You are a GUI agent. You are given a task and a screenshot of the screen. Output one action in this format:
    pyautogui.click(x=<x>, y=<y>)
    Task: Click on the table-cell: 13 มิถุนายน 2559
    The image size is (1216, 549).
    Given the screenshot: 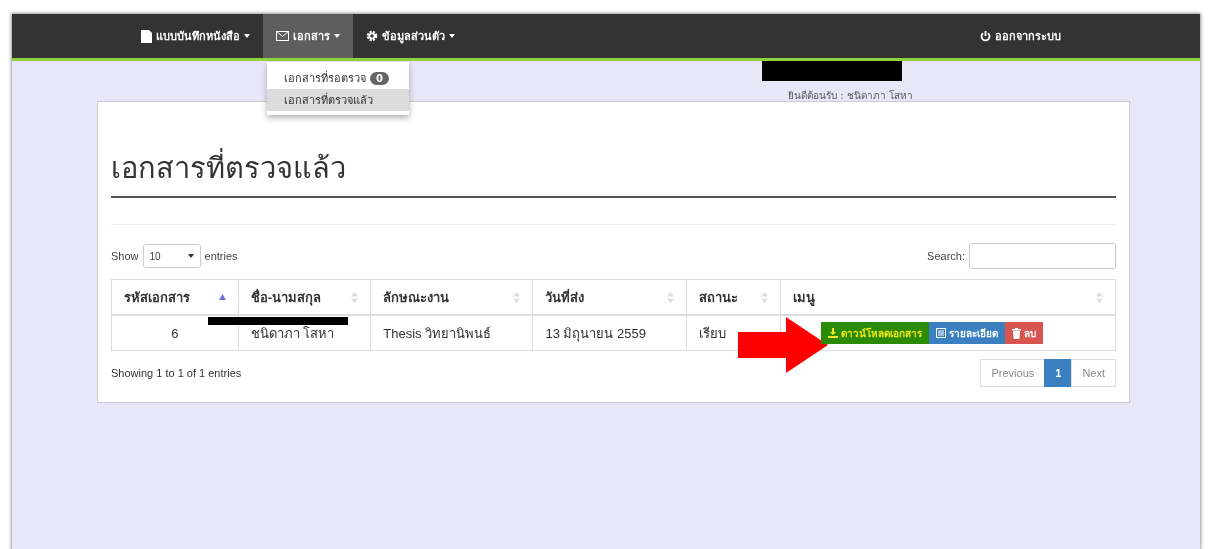 What is the action you would take?
    pyautogui.click(x=609, y=333)
    